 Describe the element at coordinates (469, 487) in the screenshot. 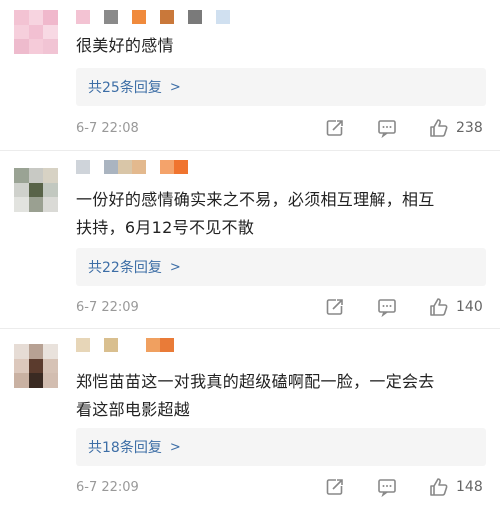

I see `like-count: 148` at that location.